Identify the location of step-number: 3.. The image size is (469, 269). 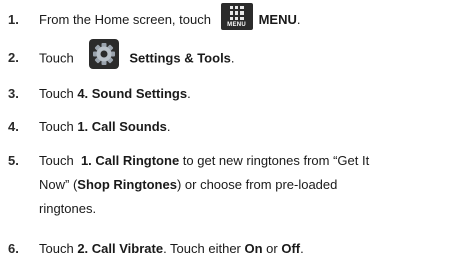
(13, 93).